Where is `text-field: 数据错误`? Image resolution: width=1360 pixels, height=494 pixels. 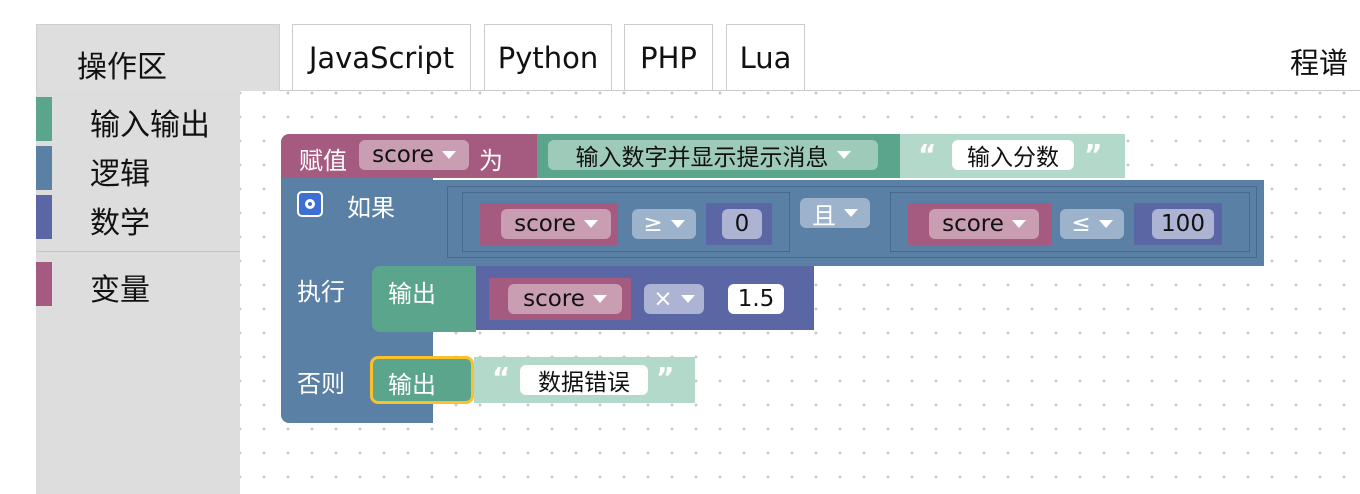 text-field: 数据错误 is located at coordinates (584, 380).